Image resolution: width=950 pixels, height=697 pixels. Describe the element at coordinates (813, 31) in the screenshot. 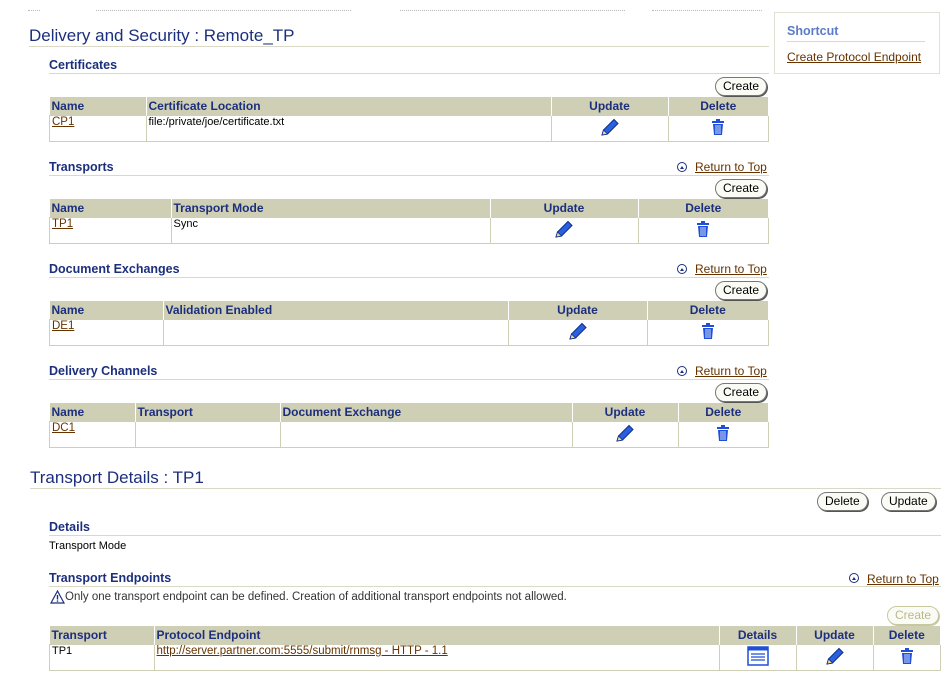

I see `shortcut-heading: Shortcut` at that location.